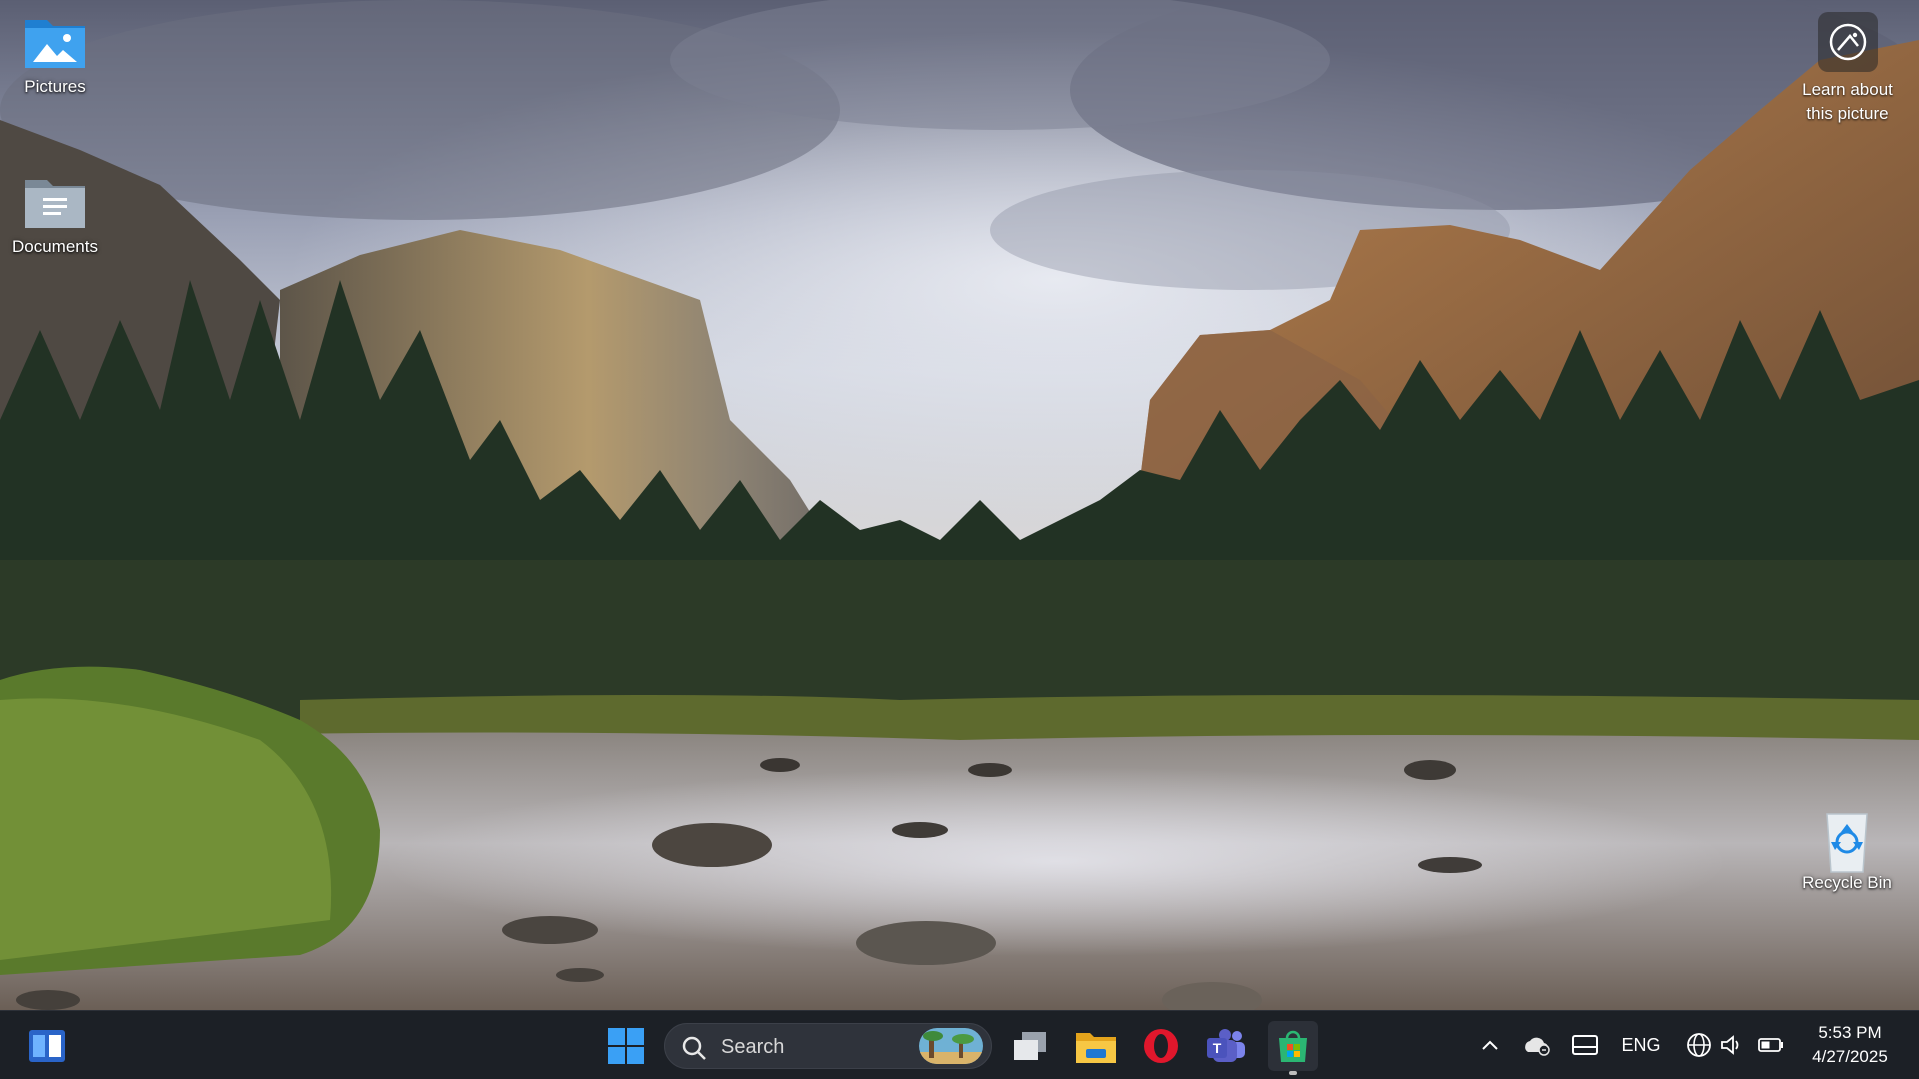 This screenshot has height=1079, width=1919. I want to click on task-view-button, so click(1030, 1046).